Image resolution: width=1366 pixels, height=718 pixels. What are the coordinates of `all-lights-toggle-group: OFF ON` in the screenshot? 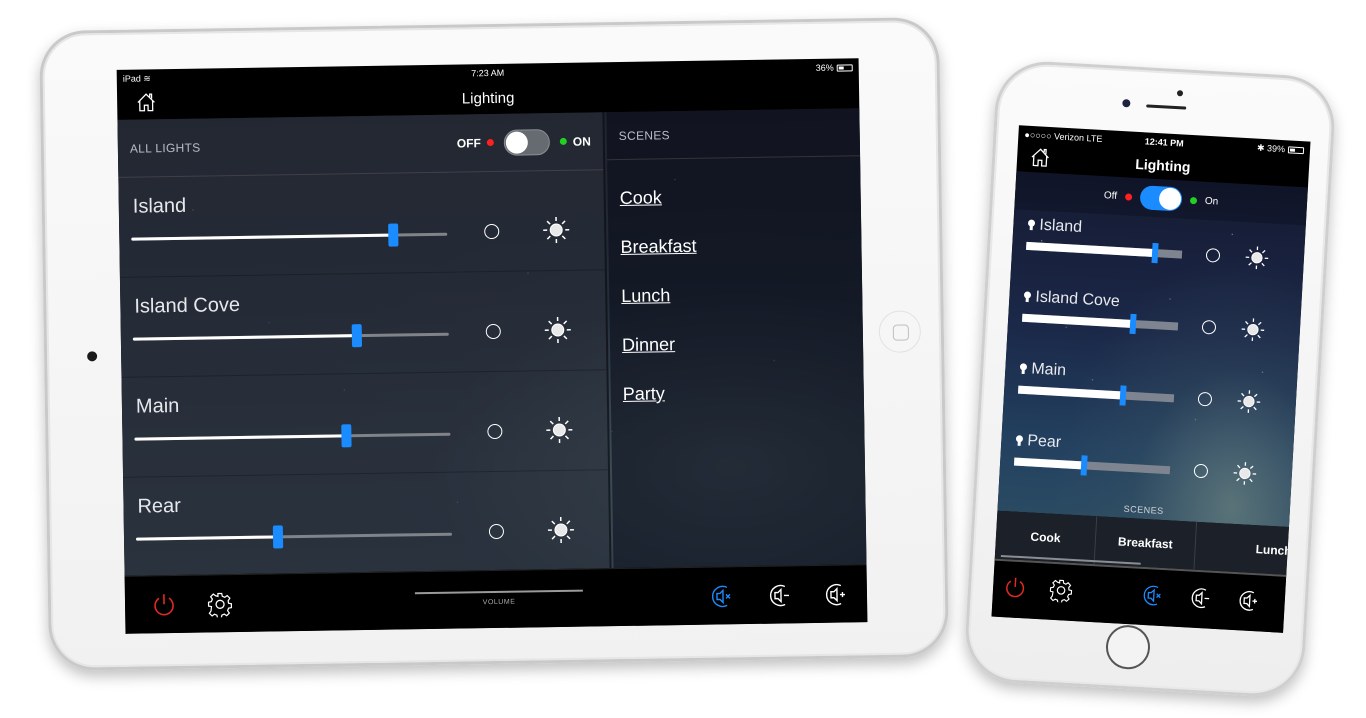 It's located at (524, 142).